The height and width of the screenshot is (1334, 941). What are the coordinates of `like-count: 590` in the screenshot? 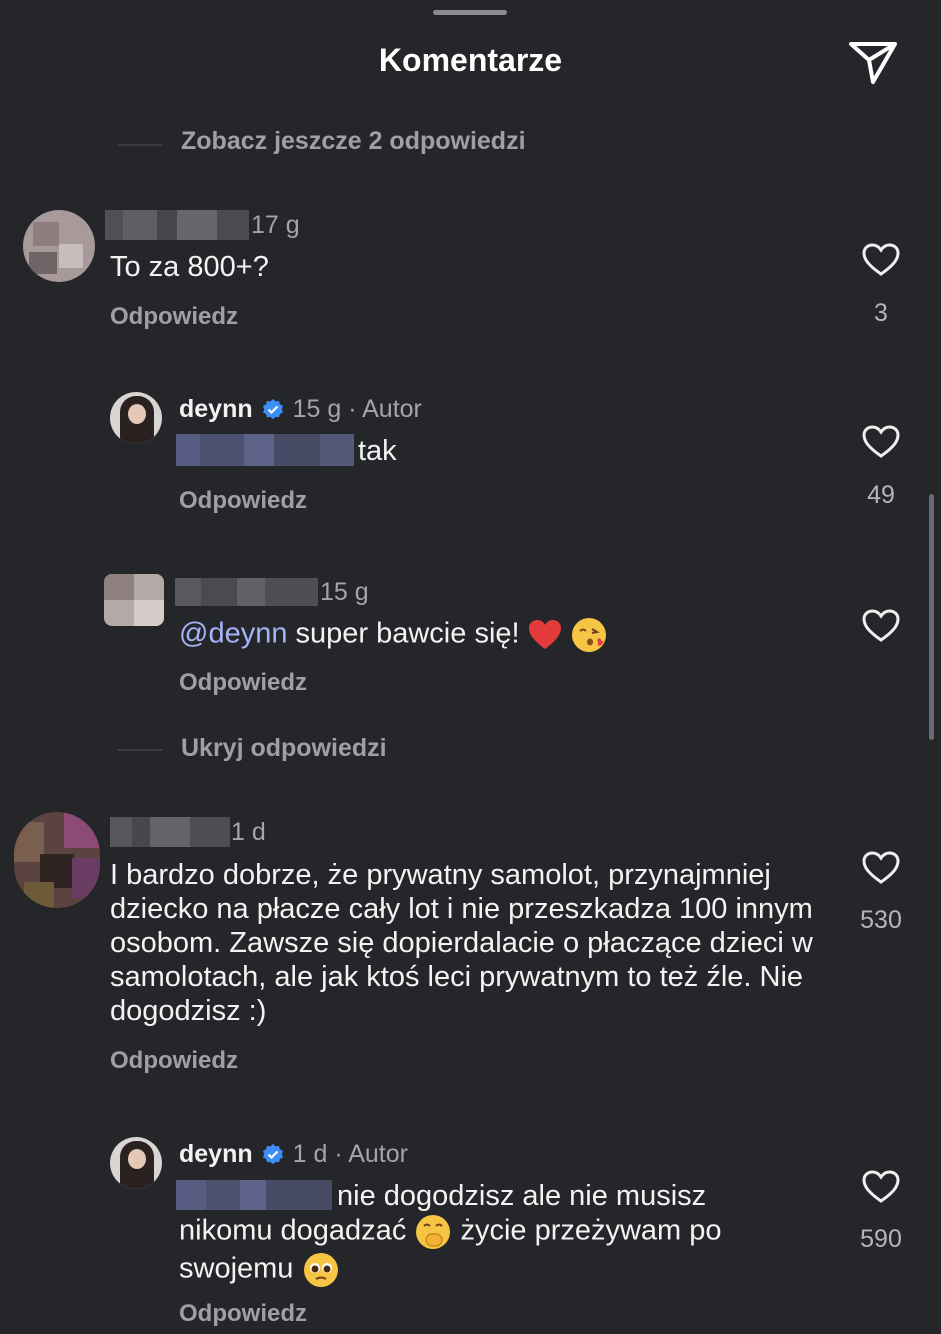 It's located at (881, 1239).